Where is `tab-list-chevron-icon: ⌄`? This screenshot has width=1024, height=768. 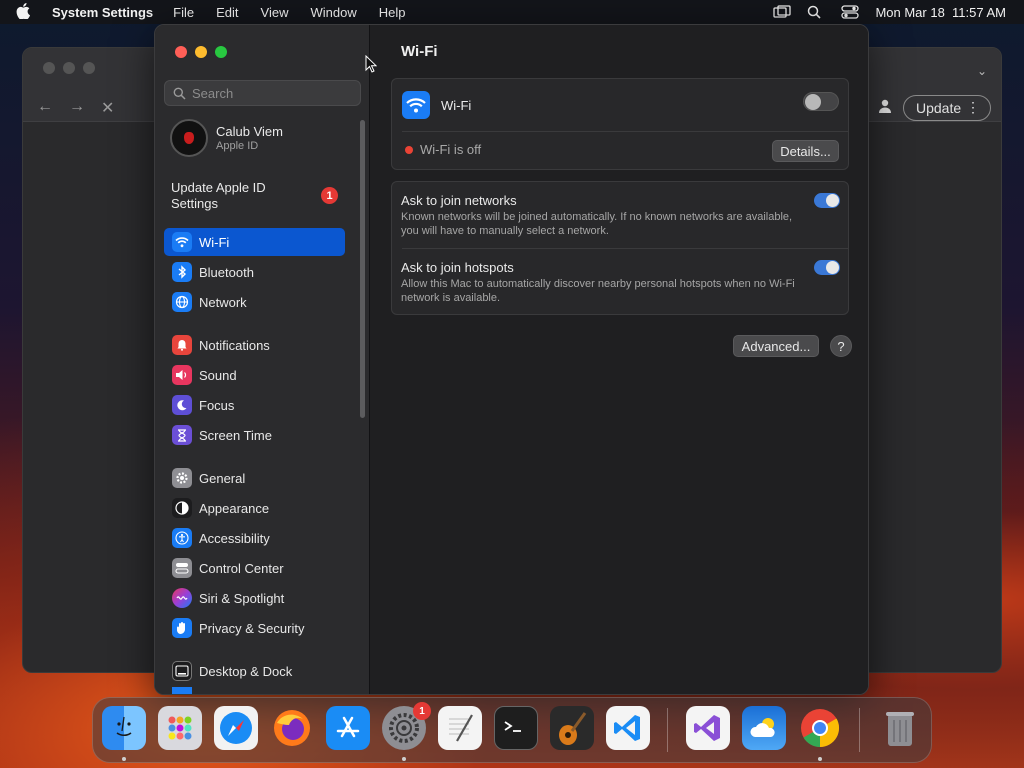
tab-list-chevron-icon: ⌄ is located at coordinates (982, 71).